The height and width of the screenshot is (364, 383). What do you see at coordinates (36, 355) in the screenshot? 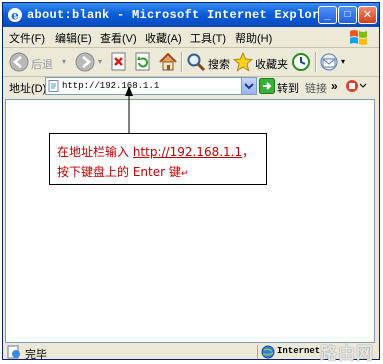
I see `status-text: 完毕` at bounding box center [36, 355].